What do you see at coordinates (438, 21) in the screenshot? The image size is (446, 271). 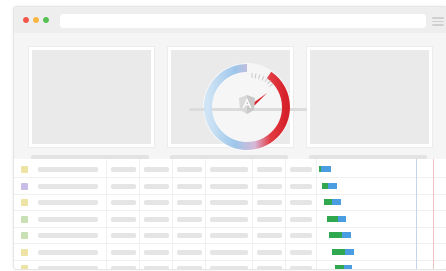 I see `hamburger-menu-icon` at bounding box center [438, 21].